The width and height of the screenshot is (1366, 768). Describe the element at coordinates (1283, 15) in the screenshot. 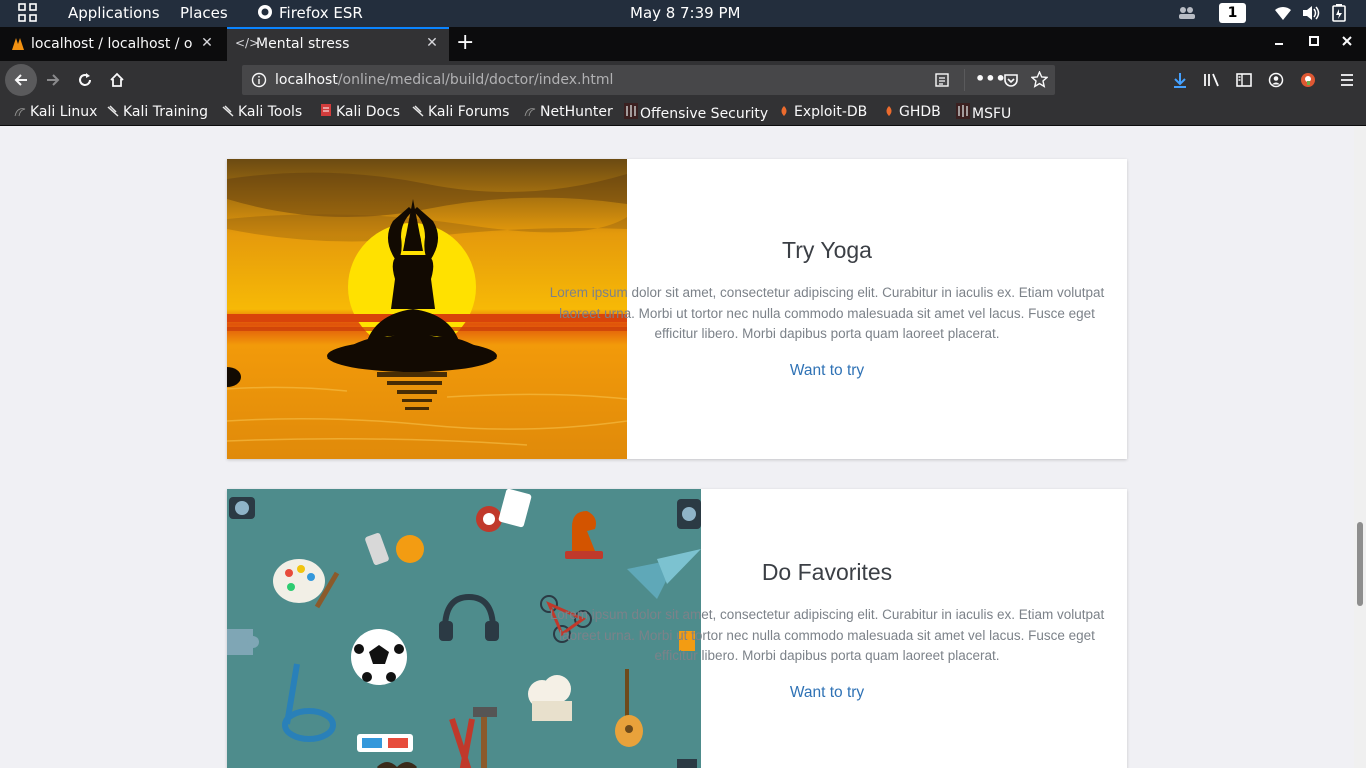

I see `wifi-icon` at that location.